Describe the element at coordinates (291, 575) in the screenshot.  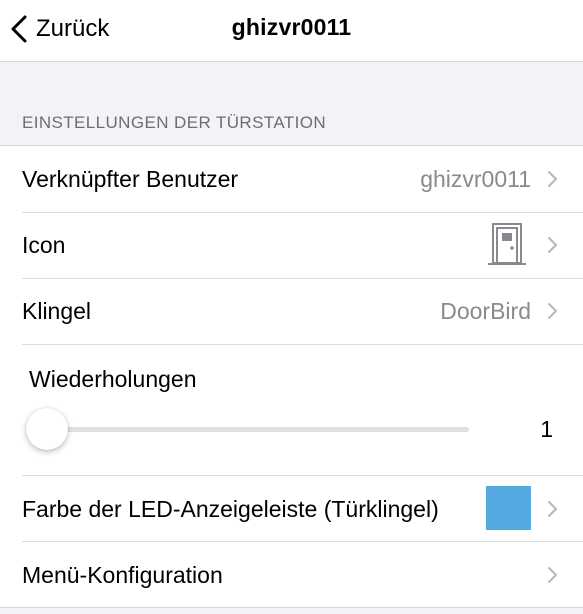
I see `menu-configuration-row: Menü-Konfiguration` at that location.